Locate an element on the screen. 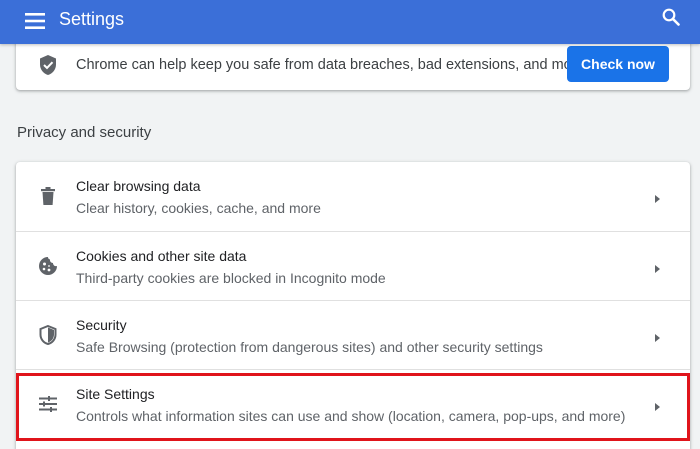 This screenshot has height=449, width=700. row-title: Security is located at coordinates (101, 325).